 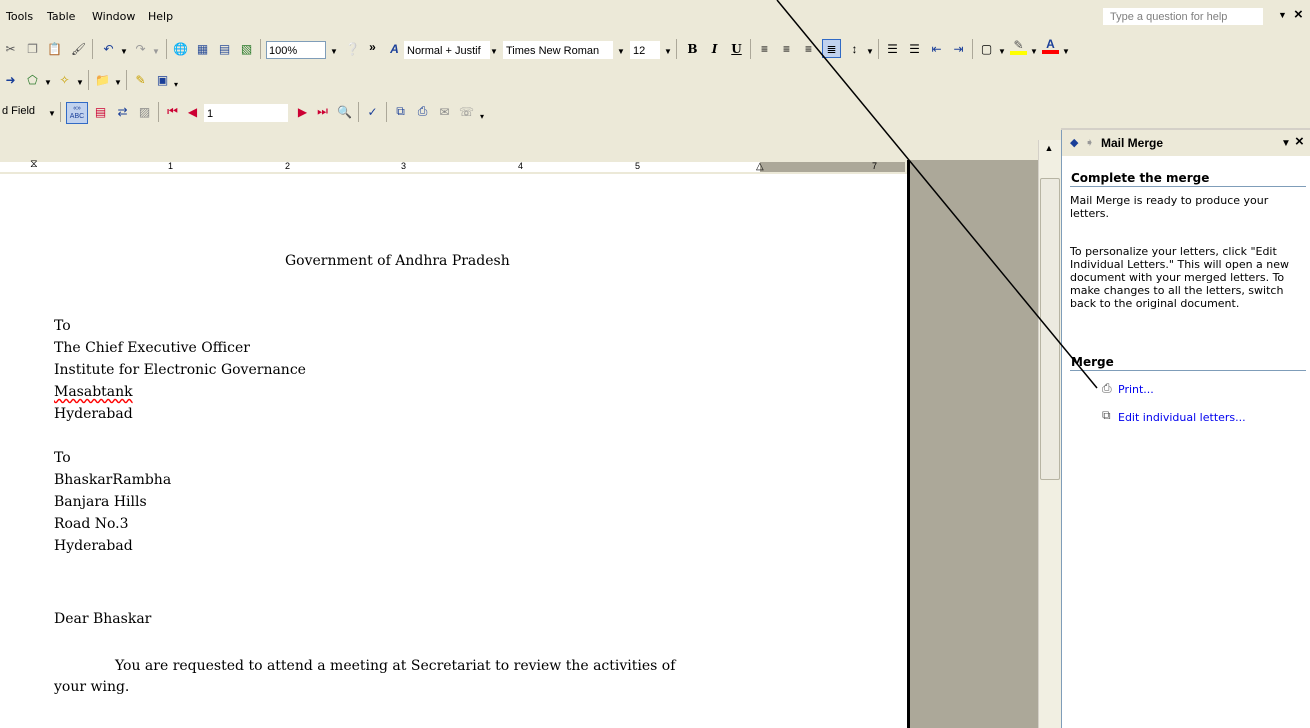 What do you see at coordinates (764, 48) in the screenshot?
I see `align-left-icon: ≡` at bounding box center [764, 48].